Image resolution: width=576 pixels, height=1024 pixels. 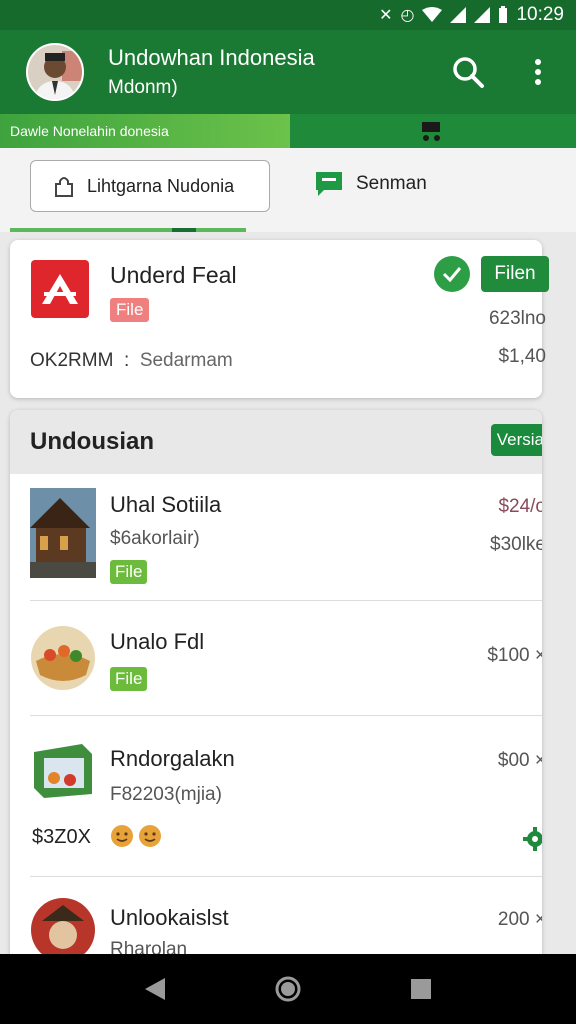 I want to click on check-icon, so click(x=452, y=274).